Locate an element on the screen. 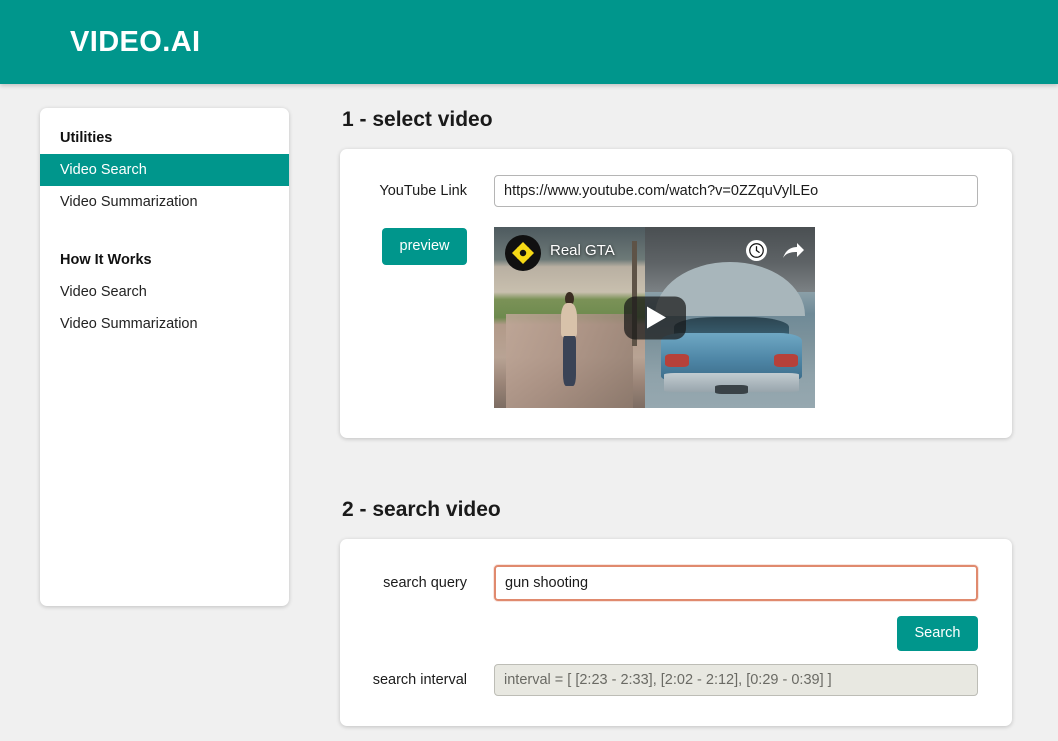  sidebar-group-title-how-it-works: How It Works is located at coordinates (106, 260).